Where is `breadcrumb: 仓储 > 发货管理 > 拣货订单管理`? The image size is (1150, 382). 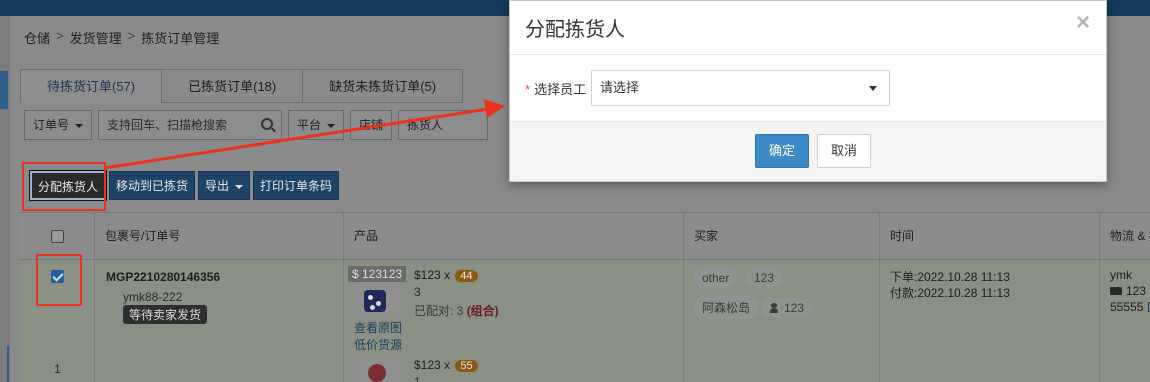 breadcrumb: 仓储 > 发货管理 > 拣货订单管理 is located at coordinates (121, 37).